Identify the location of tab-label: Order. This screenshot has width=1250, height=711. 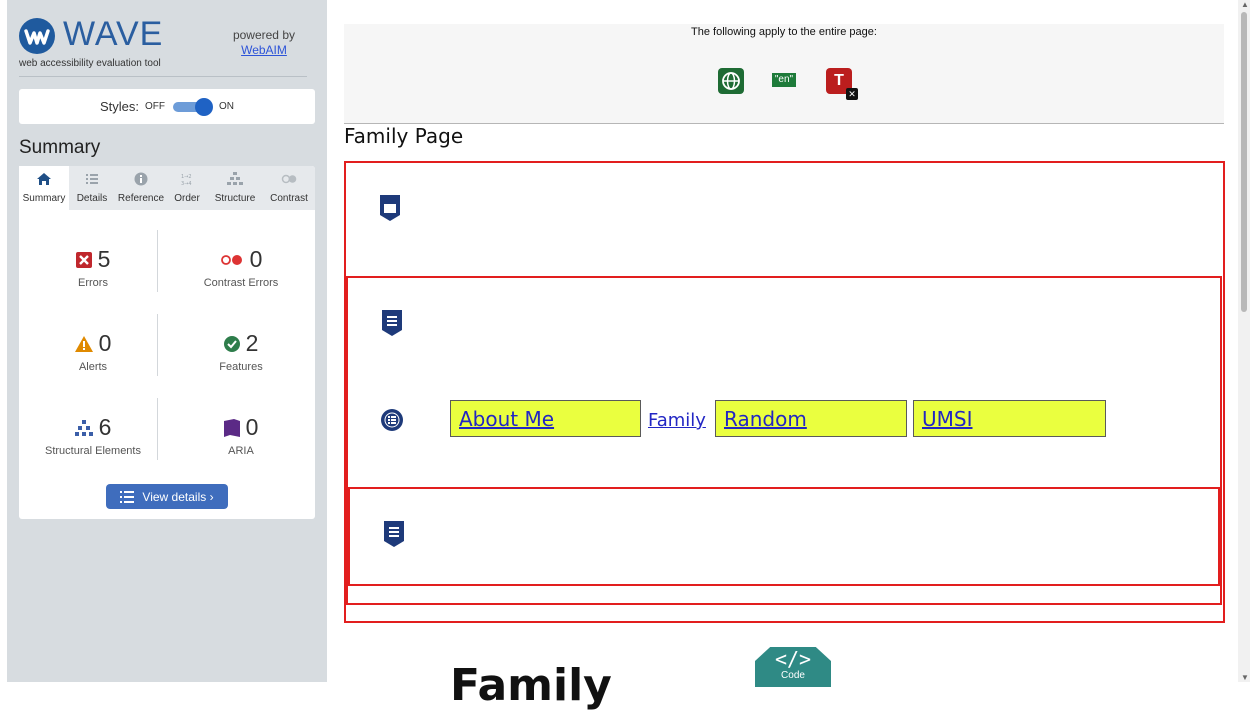
(187, 198).